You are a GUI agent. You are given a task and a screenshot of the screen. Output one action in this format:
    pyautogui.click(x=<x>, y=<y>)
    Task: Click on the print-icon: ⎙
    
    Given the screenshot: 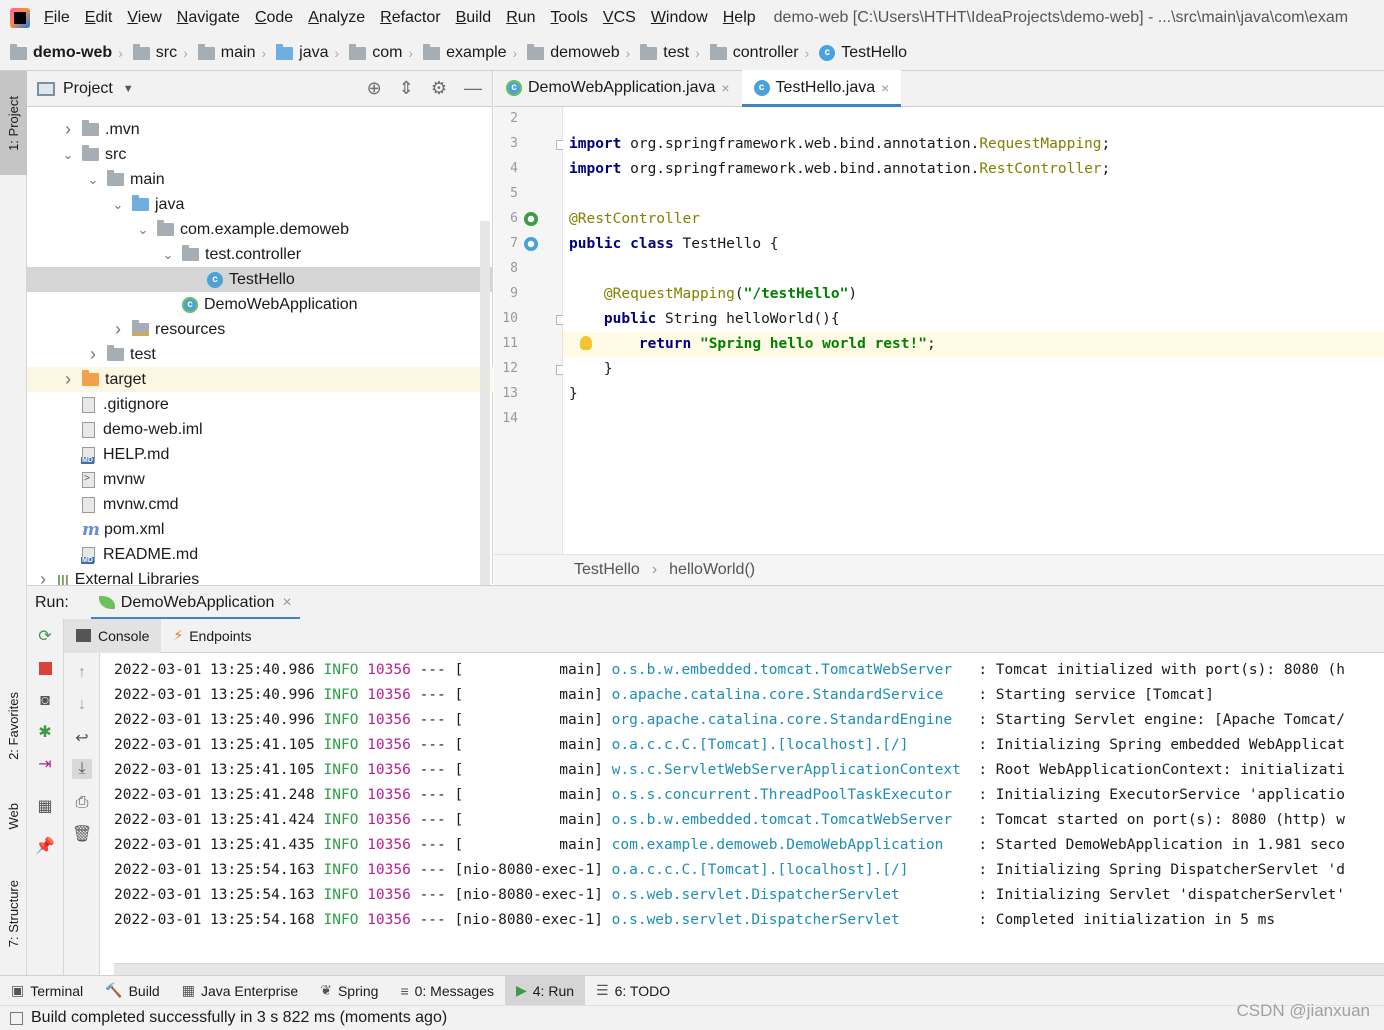 What is the action you would take?
    pyautogui.click(x=82, y=803)
    